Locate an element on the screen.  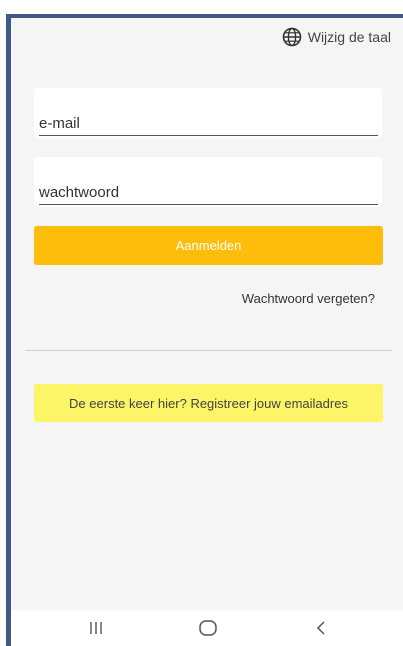
password-card is located at coordinates (208, 182).